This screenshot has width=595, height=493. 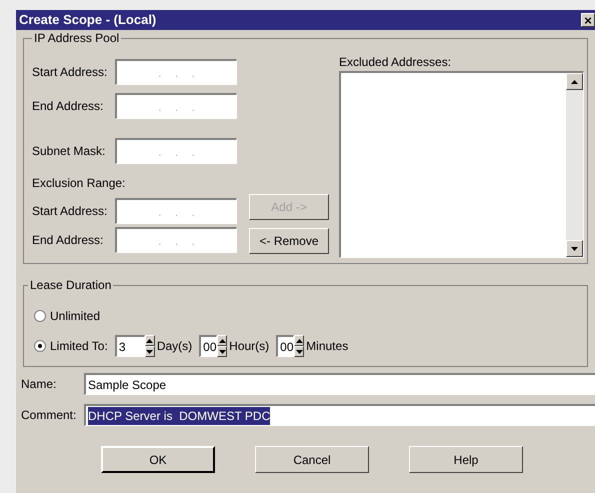 I want to click on field-label: Comment:, so click(x=49, y=415).